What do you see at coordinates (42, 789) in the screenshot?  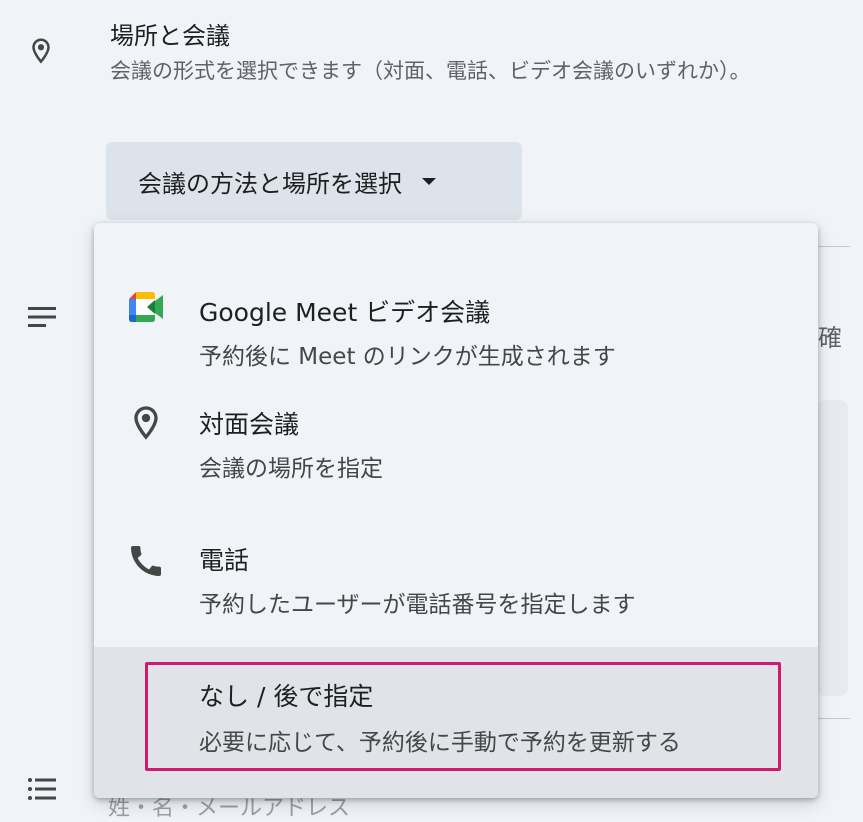 I see `list-icon` at bounding box center [42, 789].